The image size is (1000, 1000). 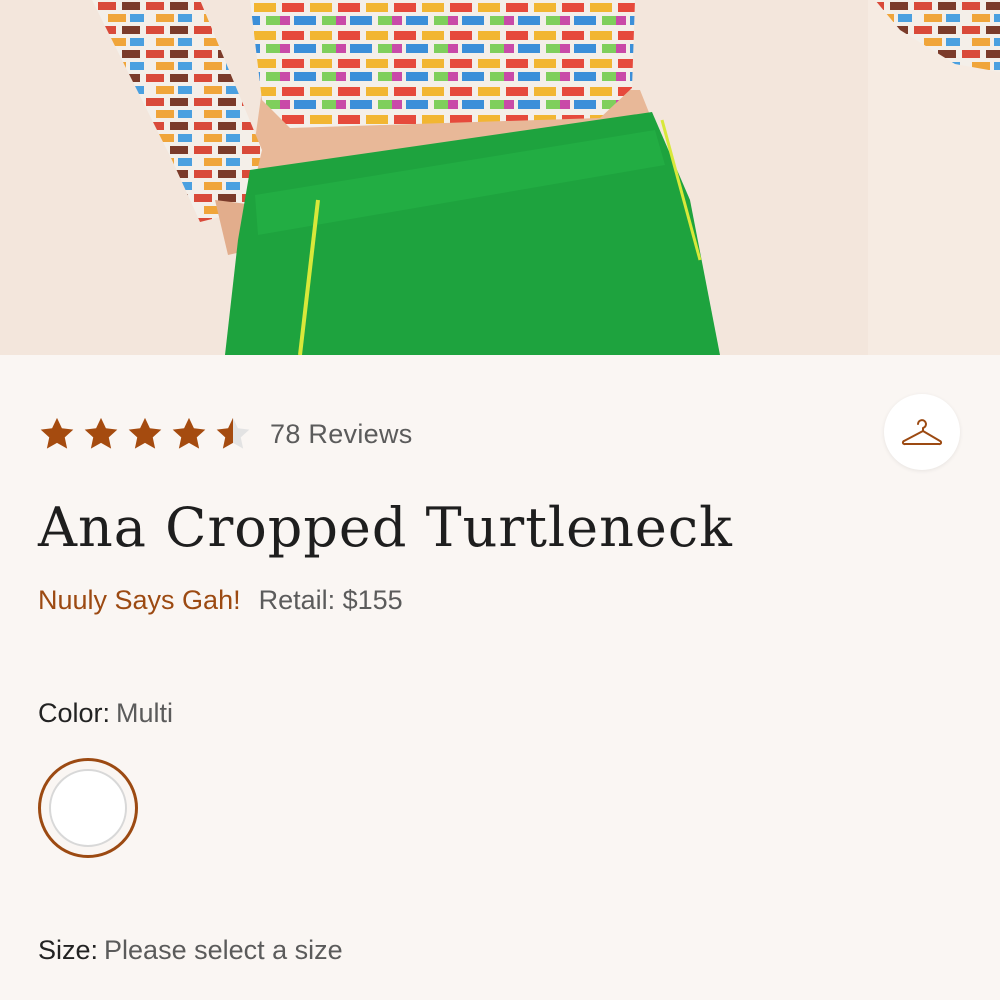 I want to click on price-row: Nuuly Says Gah! Retail: $155, so click(x=220, y=600).